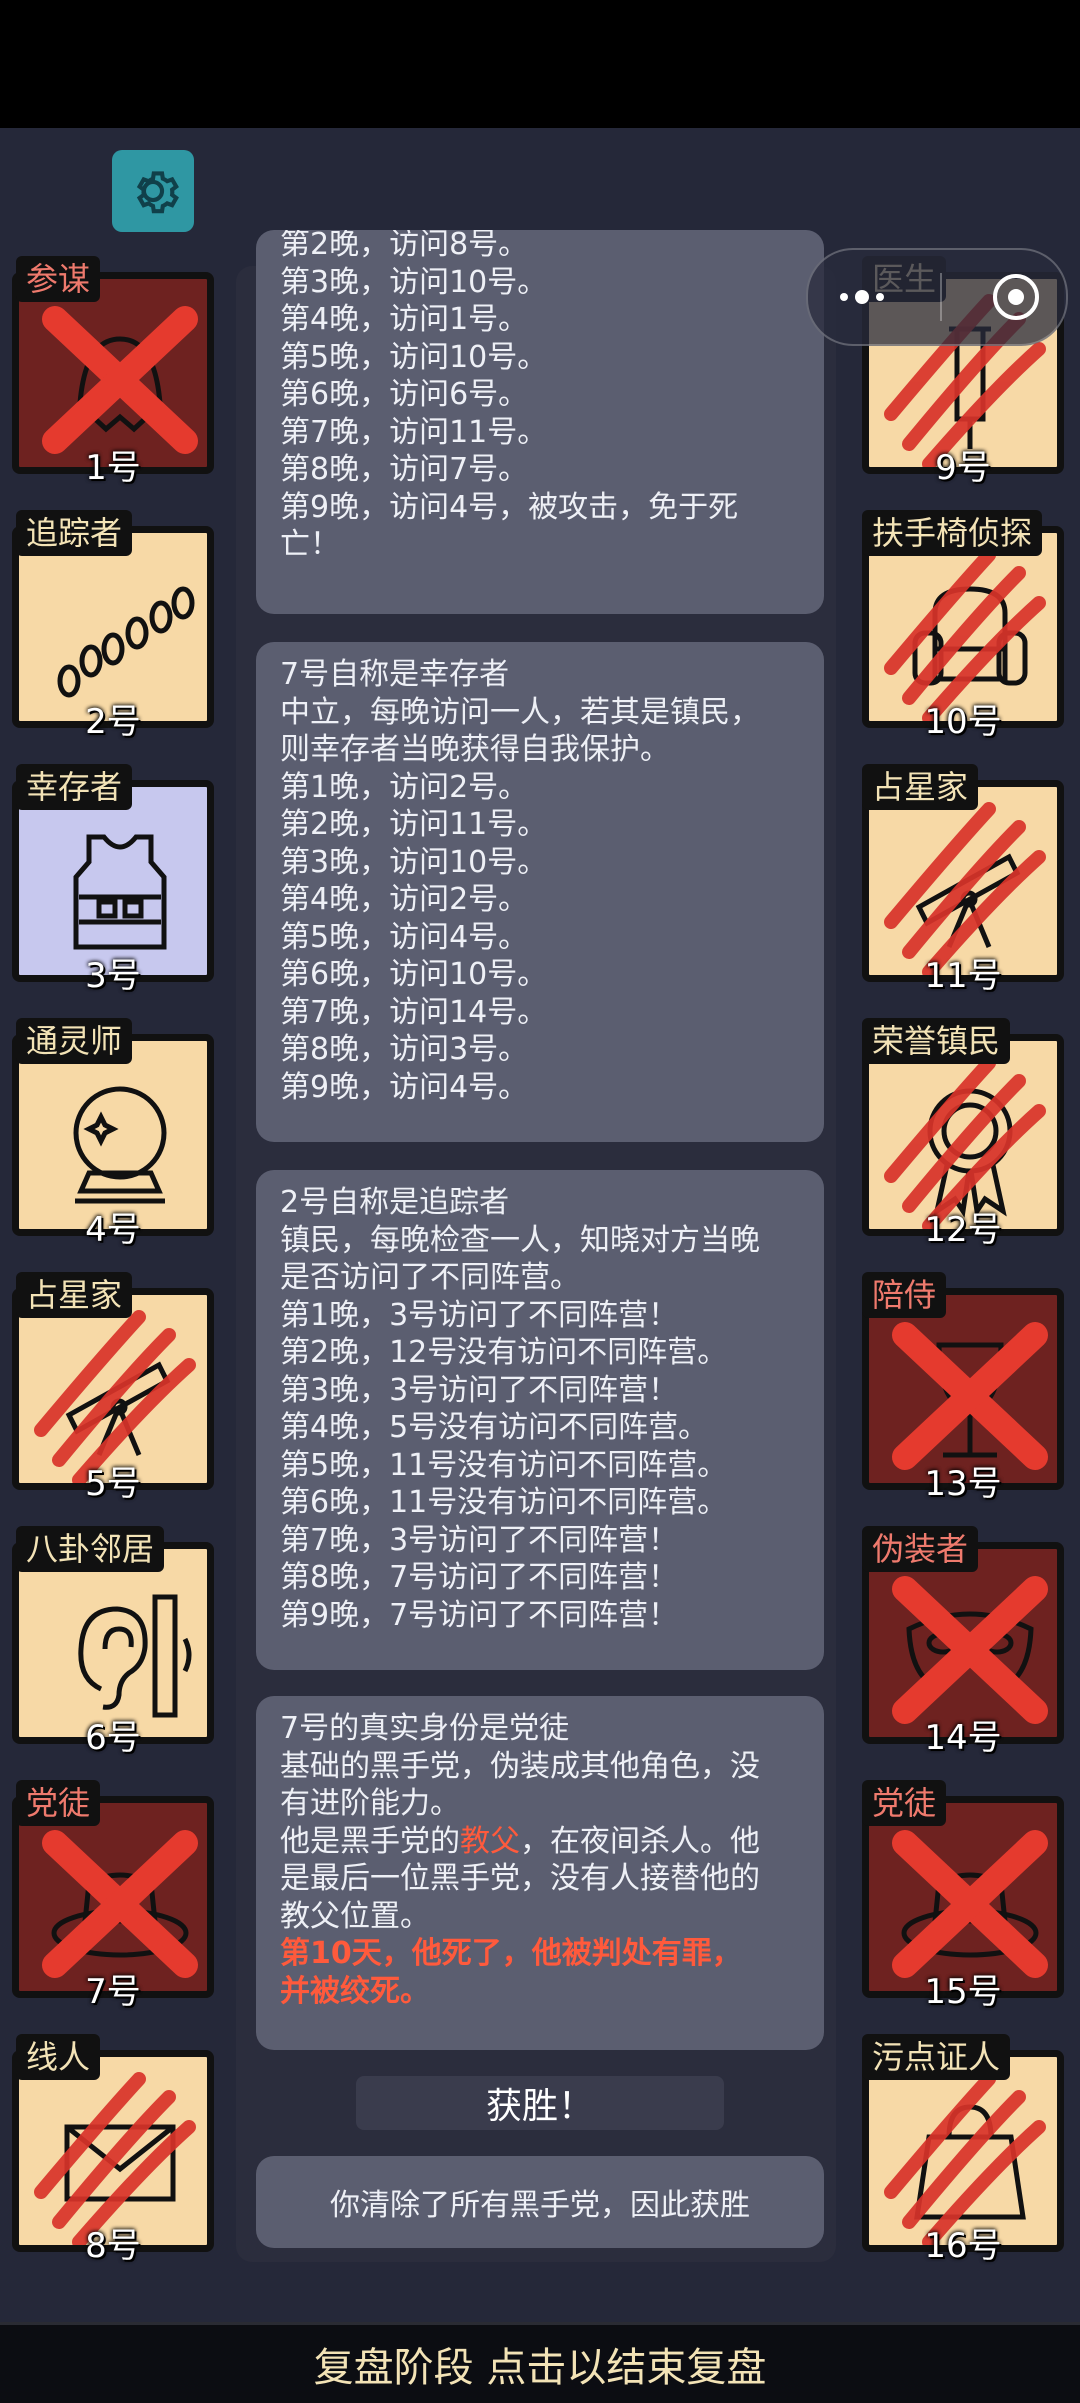 Image resolution: width=1080 pixels, height=2403 pixels. I want to click on player-number: 16号, so click(963, 2246).